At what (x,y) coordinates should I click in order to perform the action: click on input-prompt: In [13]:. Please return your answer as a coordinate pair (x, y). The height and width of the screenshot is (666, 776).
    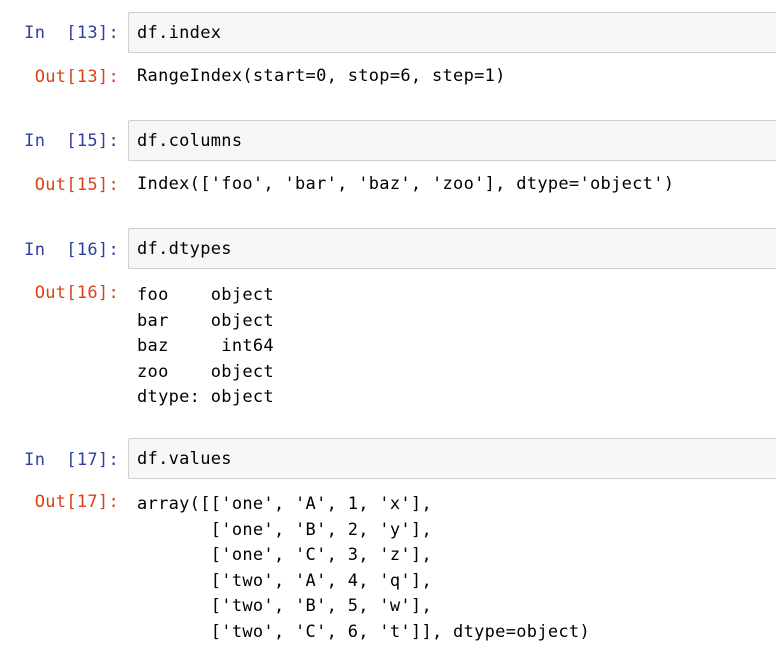
    Looking at the image, I should click on (71, 33).